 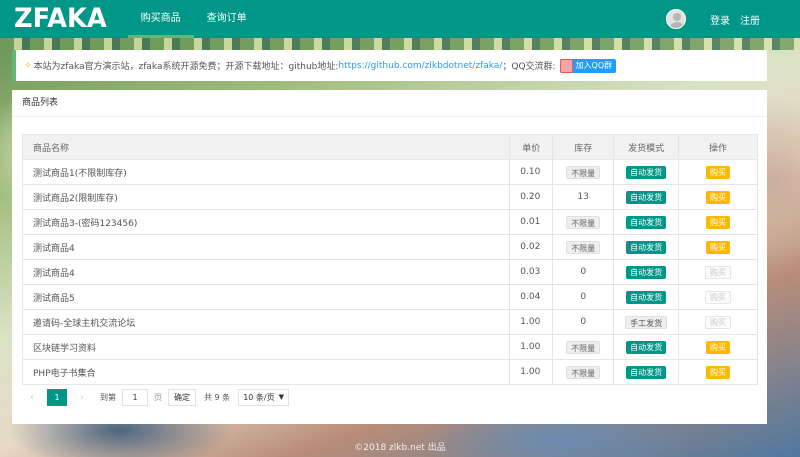 I want to click on delivery-mode-badge: 手工发货, so click(x=646, y=322).